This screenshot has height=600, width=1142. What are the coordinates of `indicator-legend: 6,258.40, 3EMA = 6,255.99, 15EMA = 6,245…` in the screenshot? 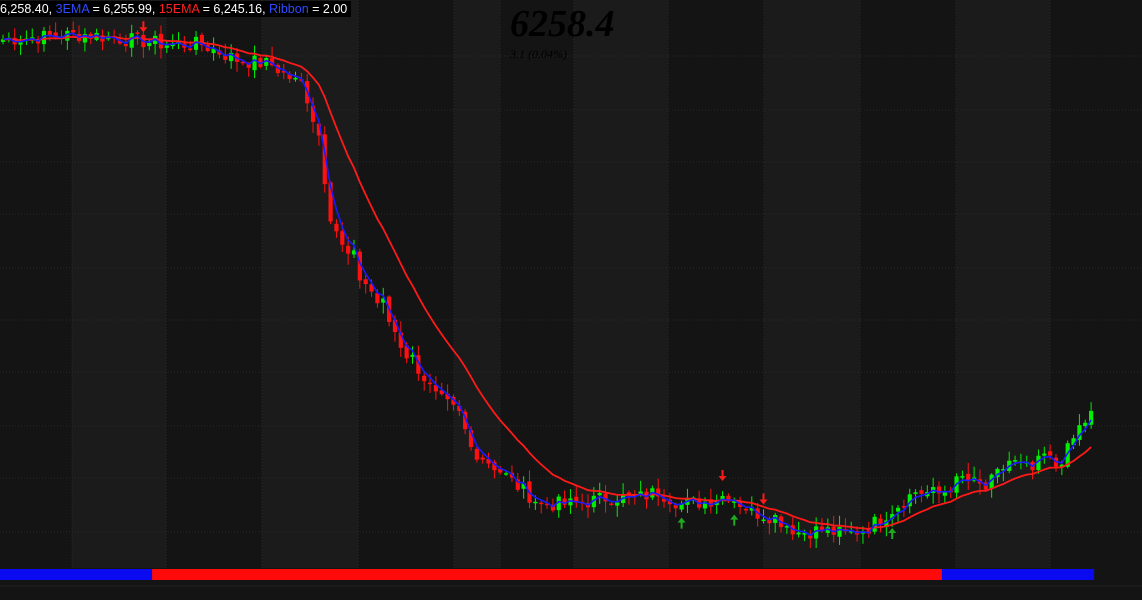 It's located at (176, 9).